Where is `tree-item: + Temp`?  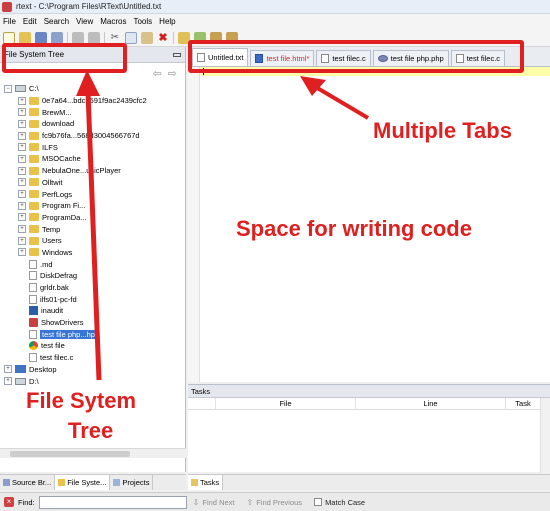 tree-item: + Temp is located at coordinates (93, 229).